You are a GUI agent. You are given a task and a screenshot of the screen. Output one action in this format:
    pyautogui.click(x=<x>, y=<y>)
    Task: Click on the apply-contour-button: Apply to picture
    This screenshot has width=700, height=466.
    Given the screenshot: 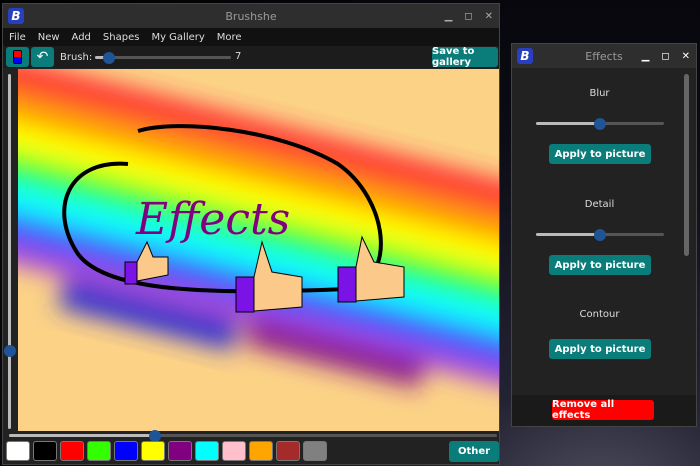 What is the action you would take?
    pyautogui.click(x=600, y=349)
    